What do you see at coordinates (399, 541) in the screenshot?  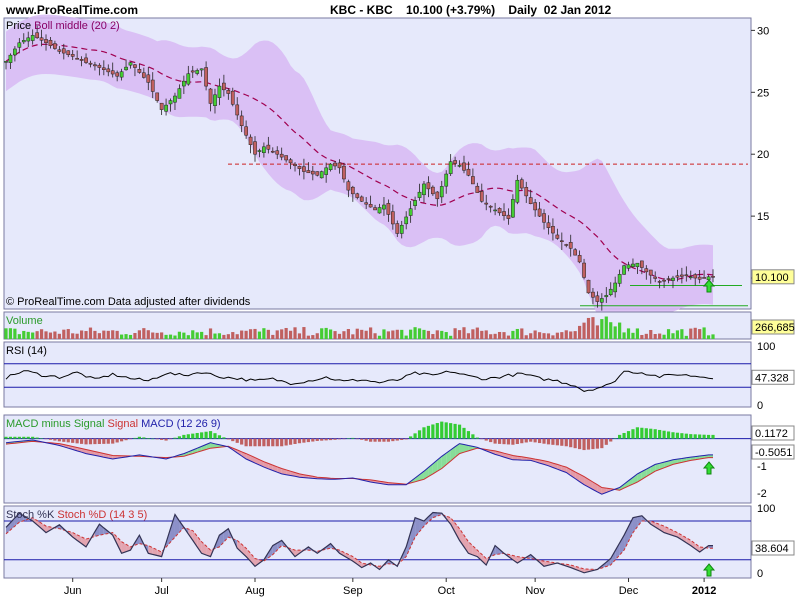 I see `stoch-panel: Stoch %K Stoch %D (14 3 5) 0 100 38.604` at bounding box center [399, 541].